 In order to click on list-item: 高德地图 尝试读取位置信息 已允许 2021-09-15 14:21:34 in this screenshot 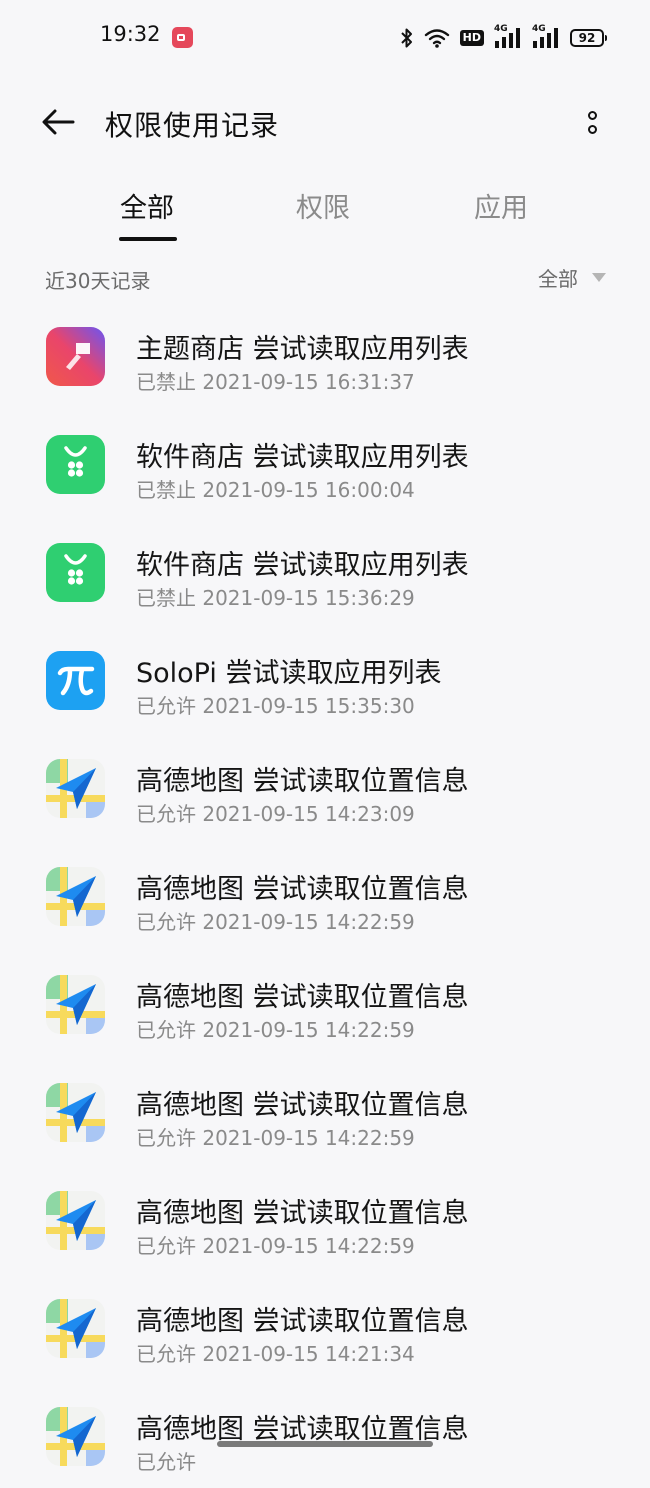, I will do `click(325, 1326)`.